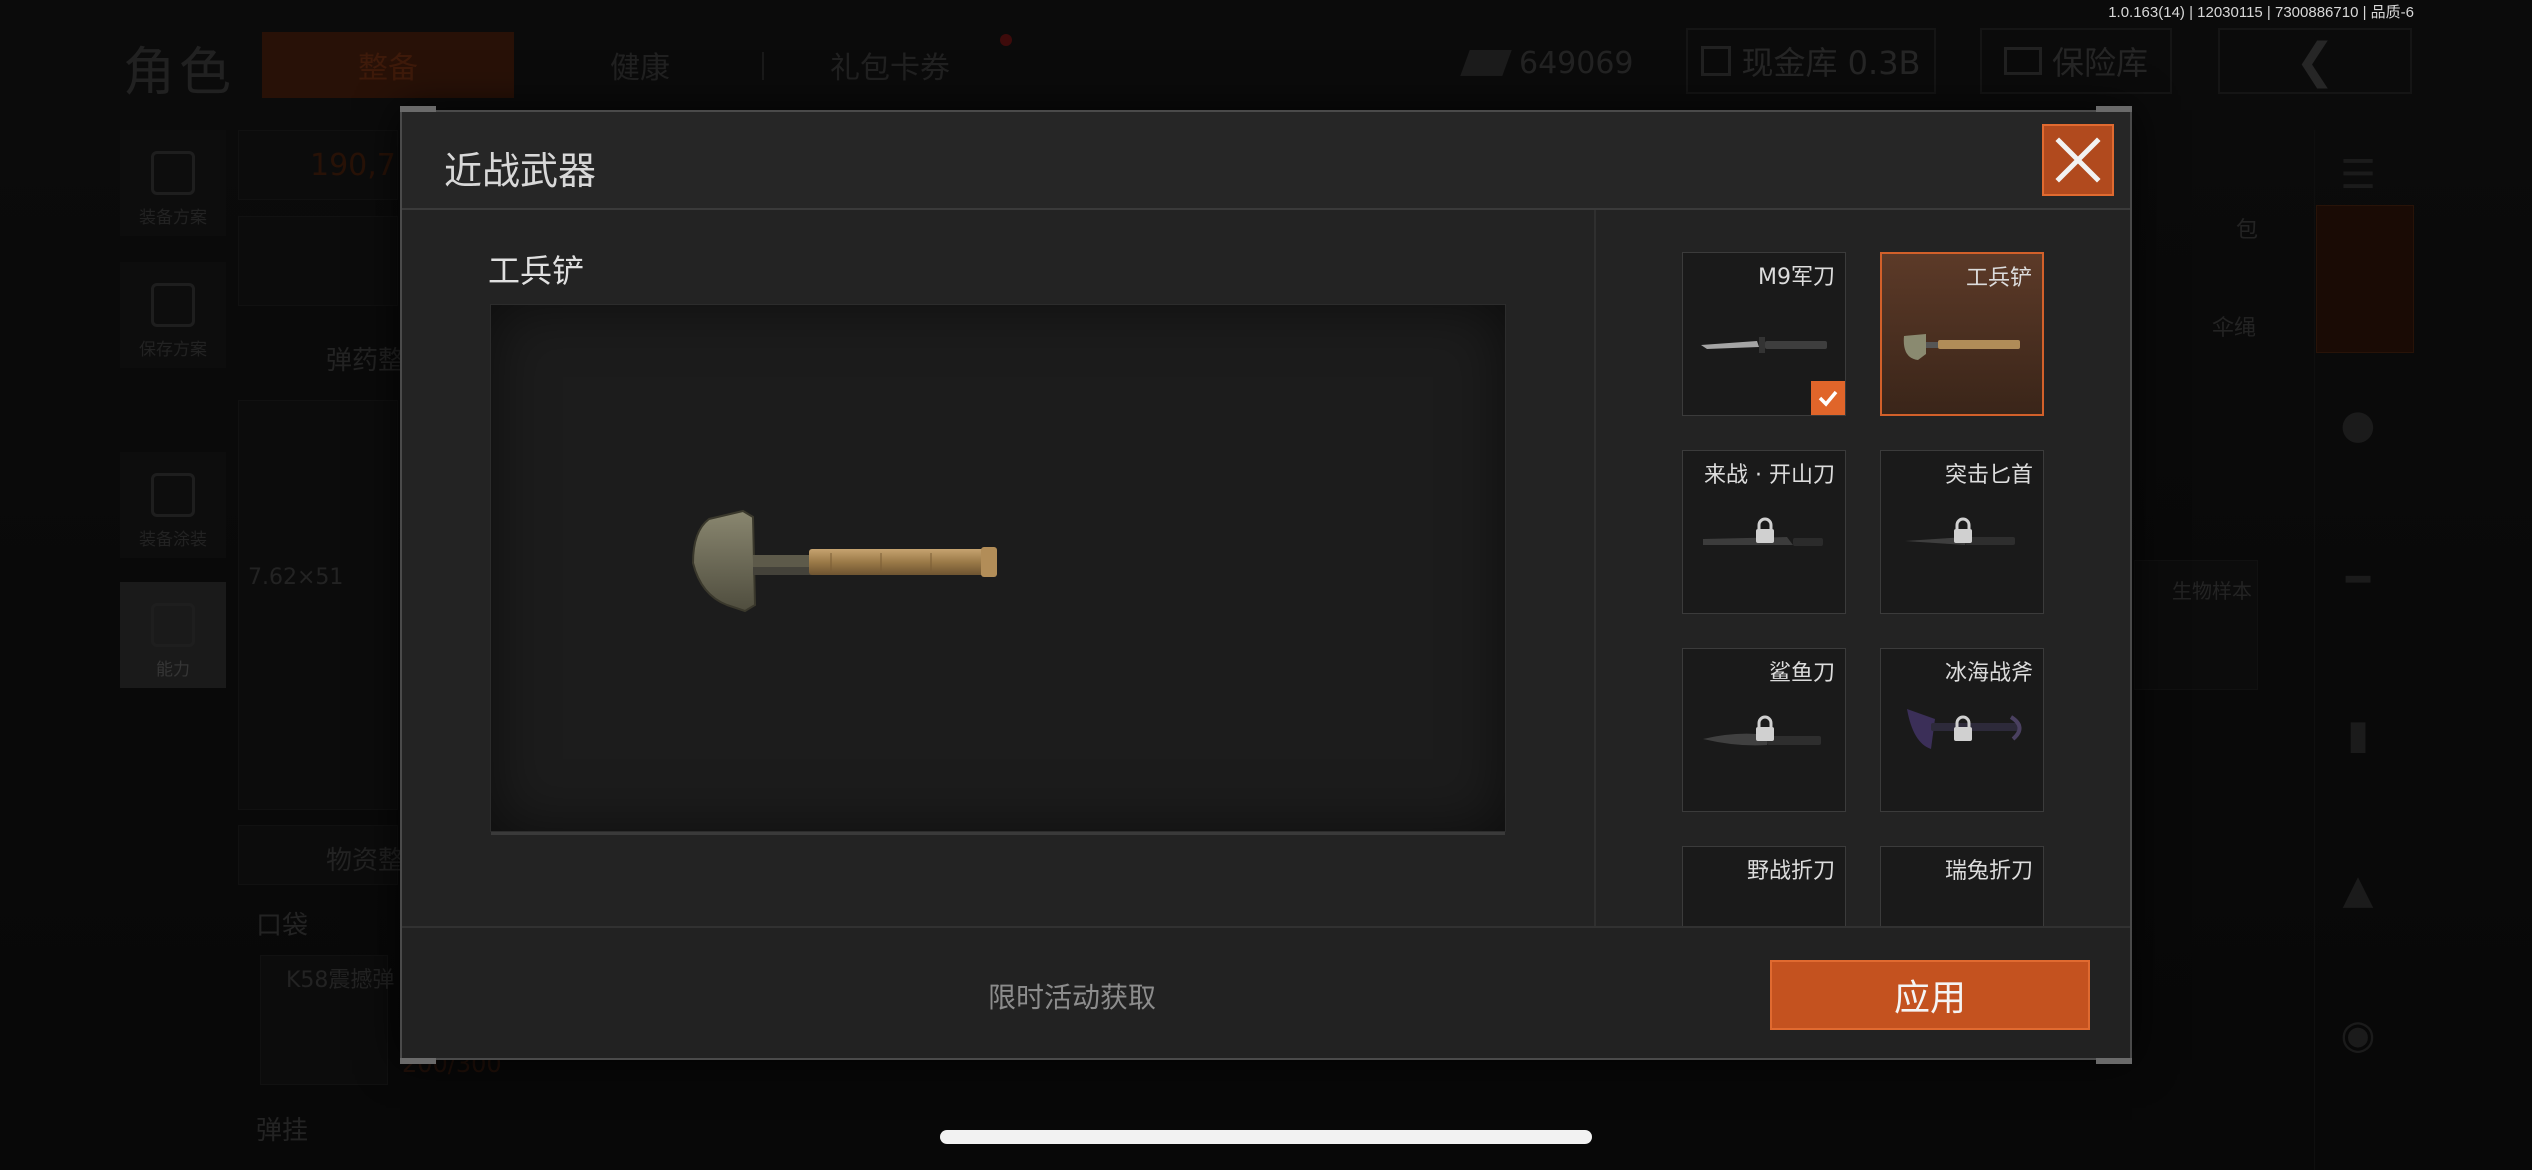 This screenshot has width=2532, height=1170. I want to click on vault-icon, so click(1716, 61).